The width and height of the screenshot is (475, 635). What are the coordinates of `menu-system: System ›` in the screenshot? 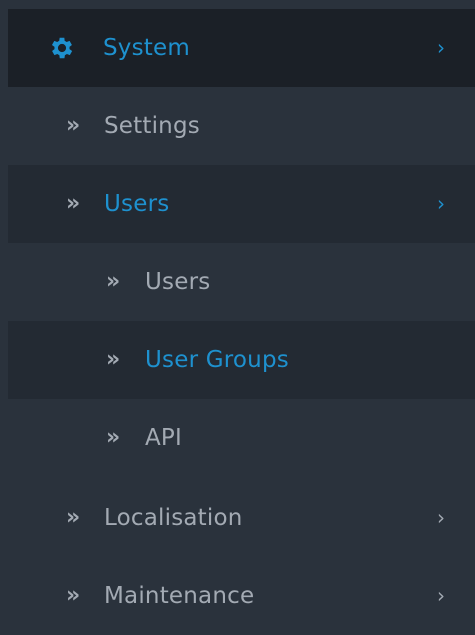 It's located at (241, 48).